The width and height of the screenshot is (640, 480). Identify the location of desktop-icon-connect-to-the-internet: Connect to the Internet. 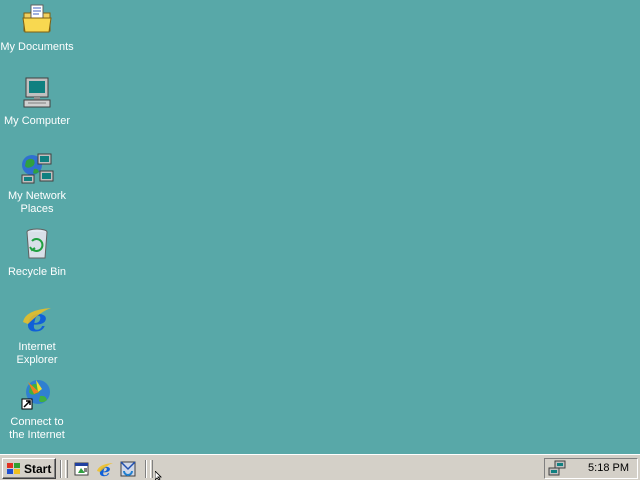
(37, 409).